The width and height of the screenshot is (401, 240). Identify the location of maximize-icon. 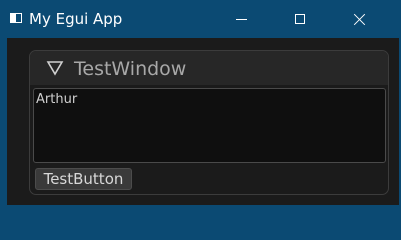
(300, 19).